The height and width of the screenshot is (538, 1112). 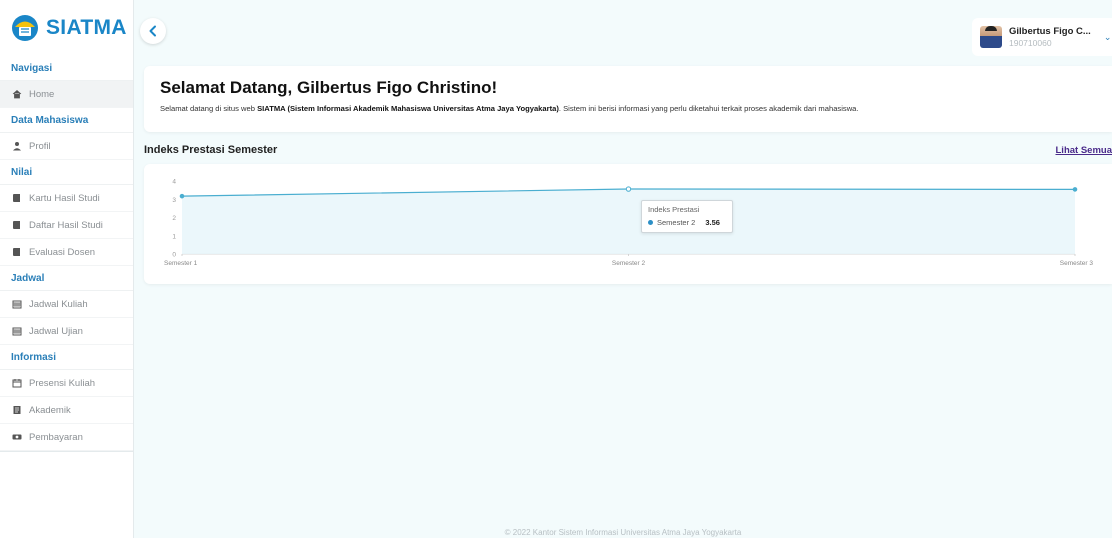 I want to click on user-id: 190710060, so click(x=1030, y=42).